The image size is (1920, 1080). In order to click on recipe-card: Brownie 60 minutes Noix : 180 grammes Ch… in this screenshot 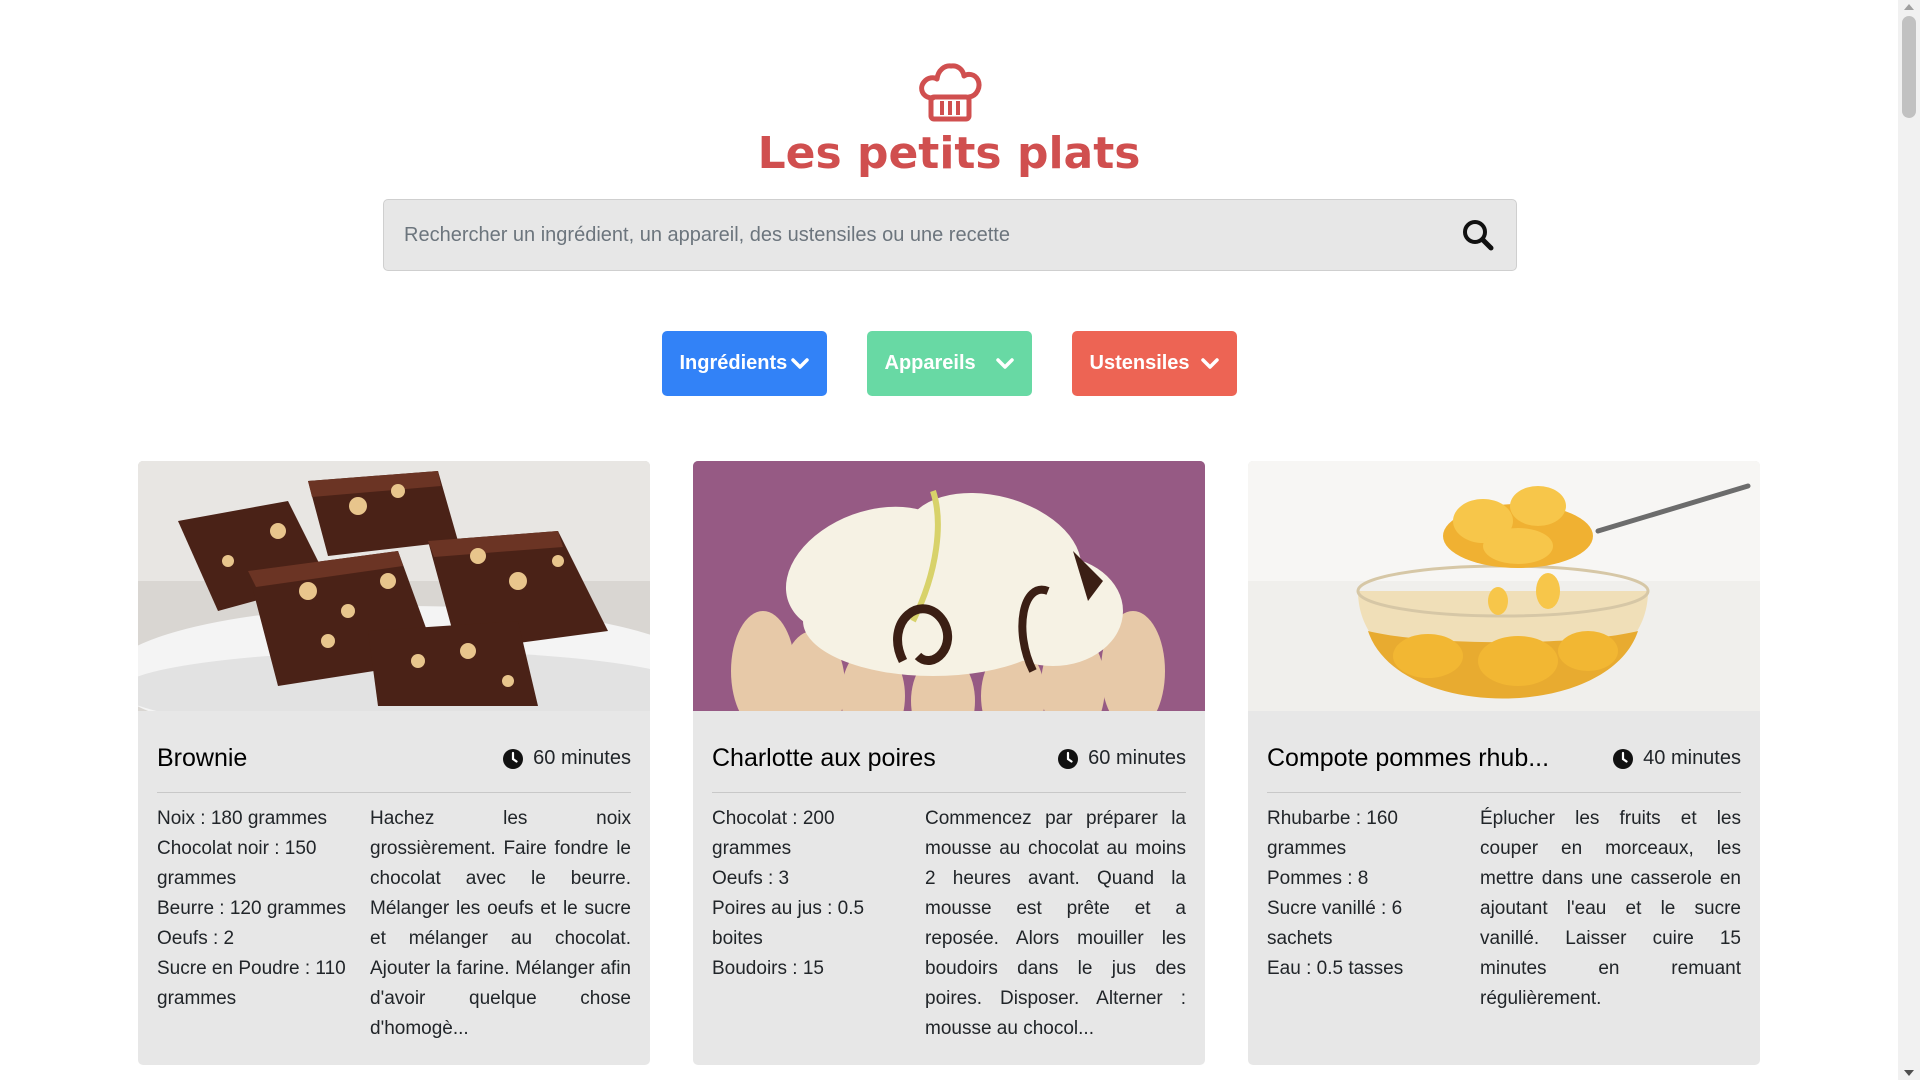, I will do `click(394, 763)`.